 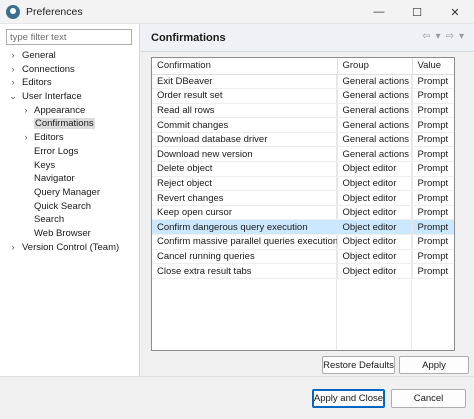 What do you see at coordinates (433, 66) in the screenshot?
I see `column-header-value: Value` at bounding box center [433, 66].